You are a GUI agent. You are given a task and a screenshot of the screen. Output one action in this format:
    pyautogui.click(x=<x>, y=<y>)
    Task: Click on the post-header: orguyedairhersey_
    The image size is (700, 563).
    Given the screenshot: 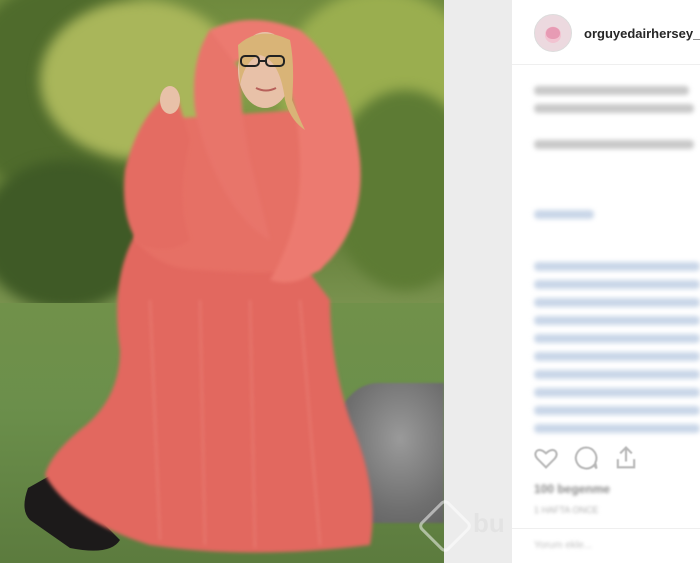 What is the action you would take?
    pyautogui.click(x=606, y=32)
    